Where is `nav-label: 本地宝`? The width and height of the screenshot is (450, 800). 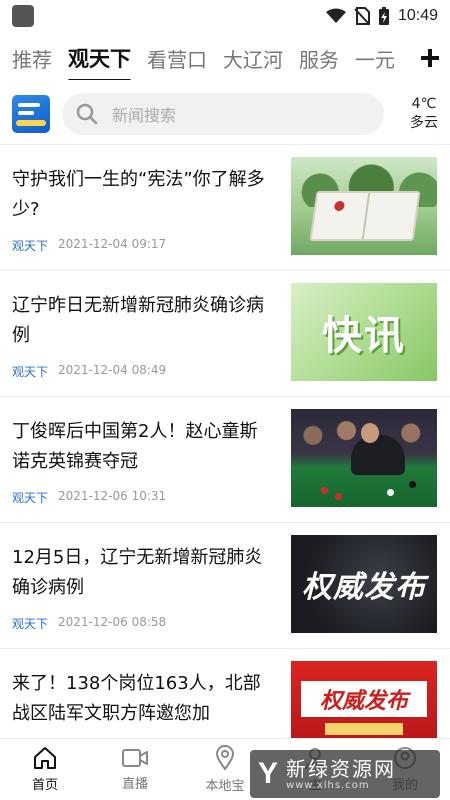
nav-label: 本地宝 is located at coordinates (225, 786).